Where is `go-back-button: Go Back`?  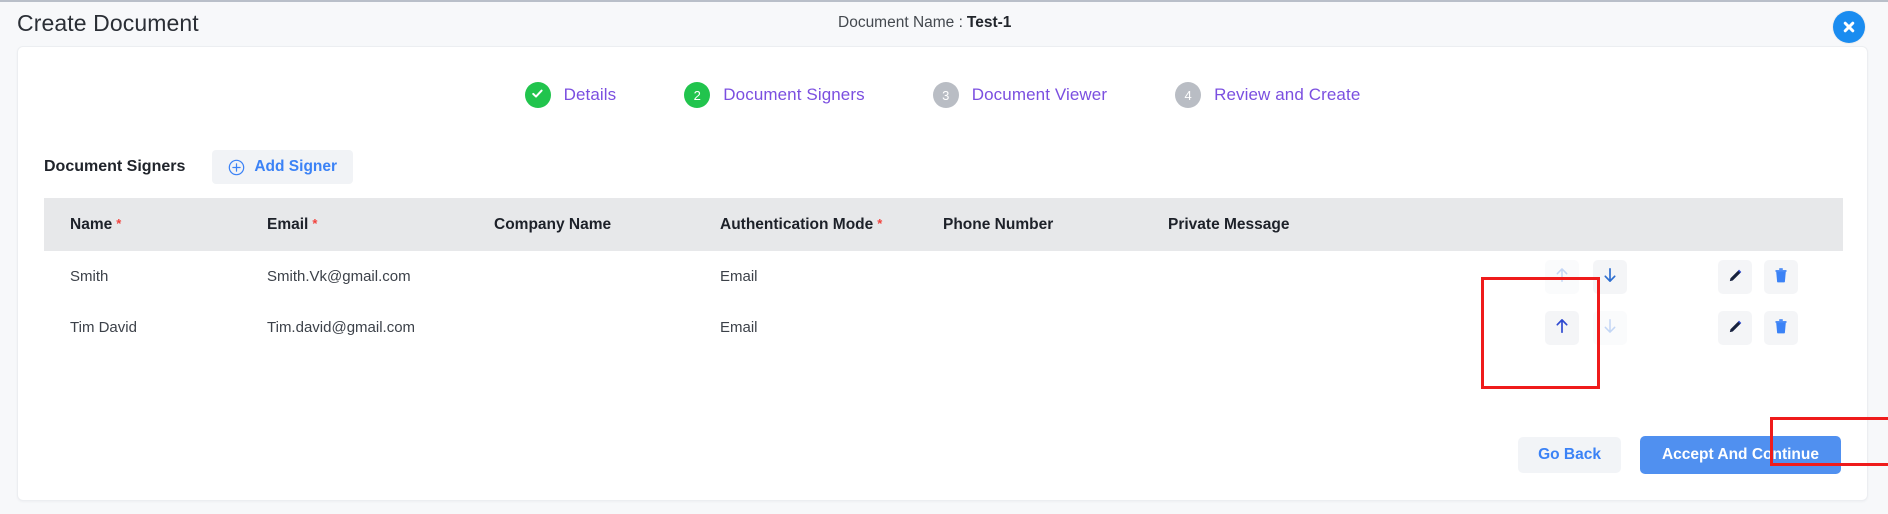 go-back-button: Go Back is located at coordinates (1569, 455).